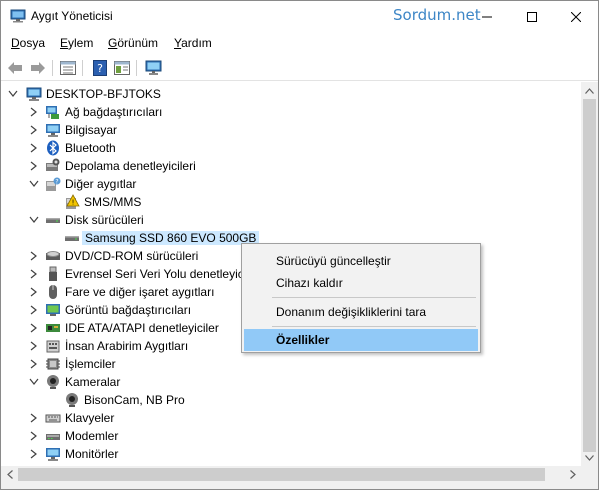  I want to click on tree-node: BisonCam, NB Pro, so click(291, 400).